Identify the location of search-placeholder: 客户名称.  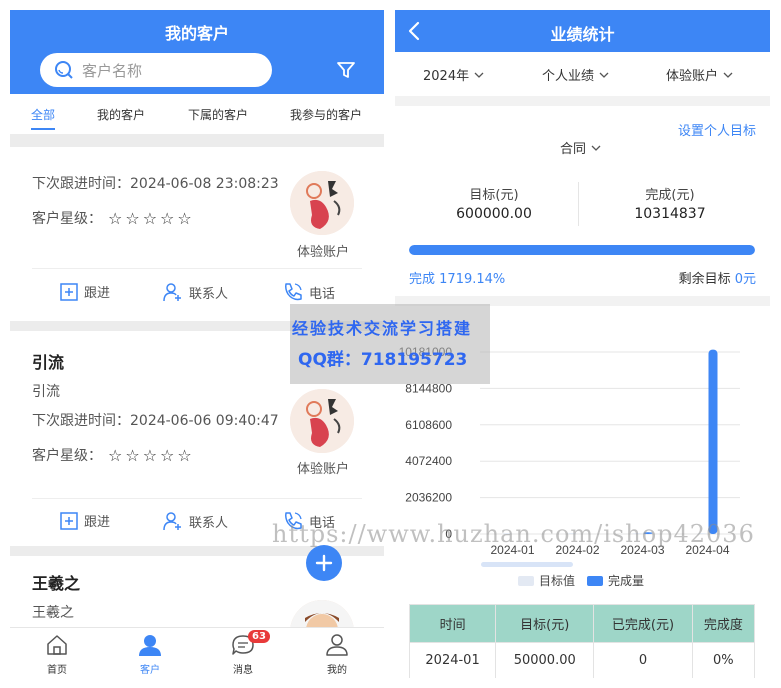
(112, 70).